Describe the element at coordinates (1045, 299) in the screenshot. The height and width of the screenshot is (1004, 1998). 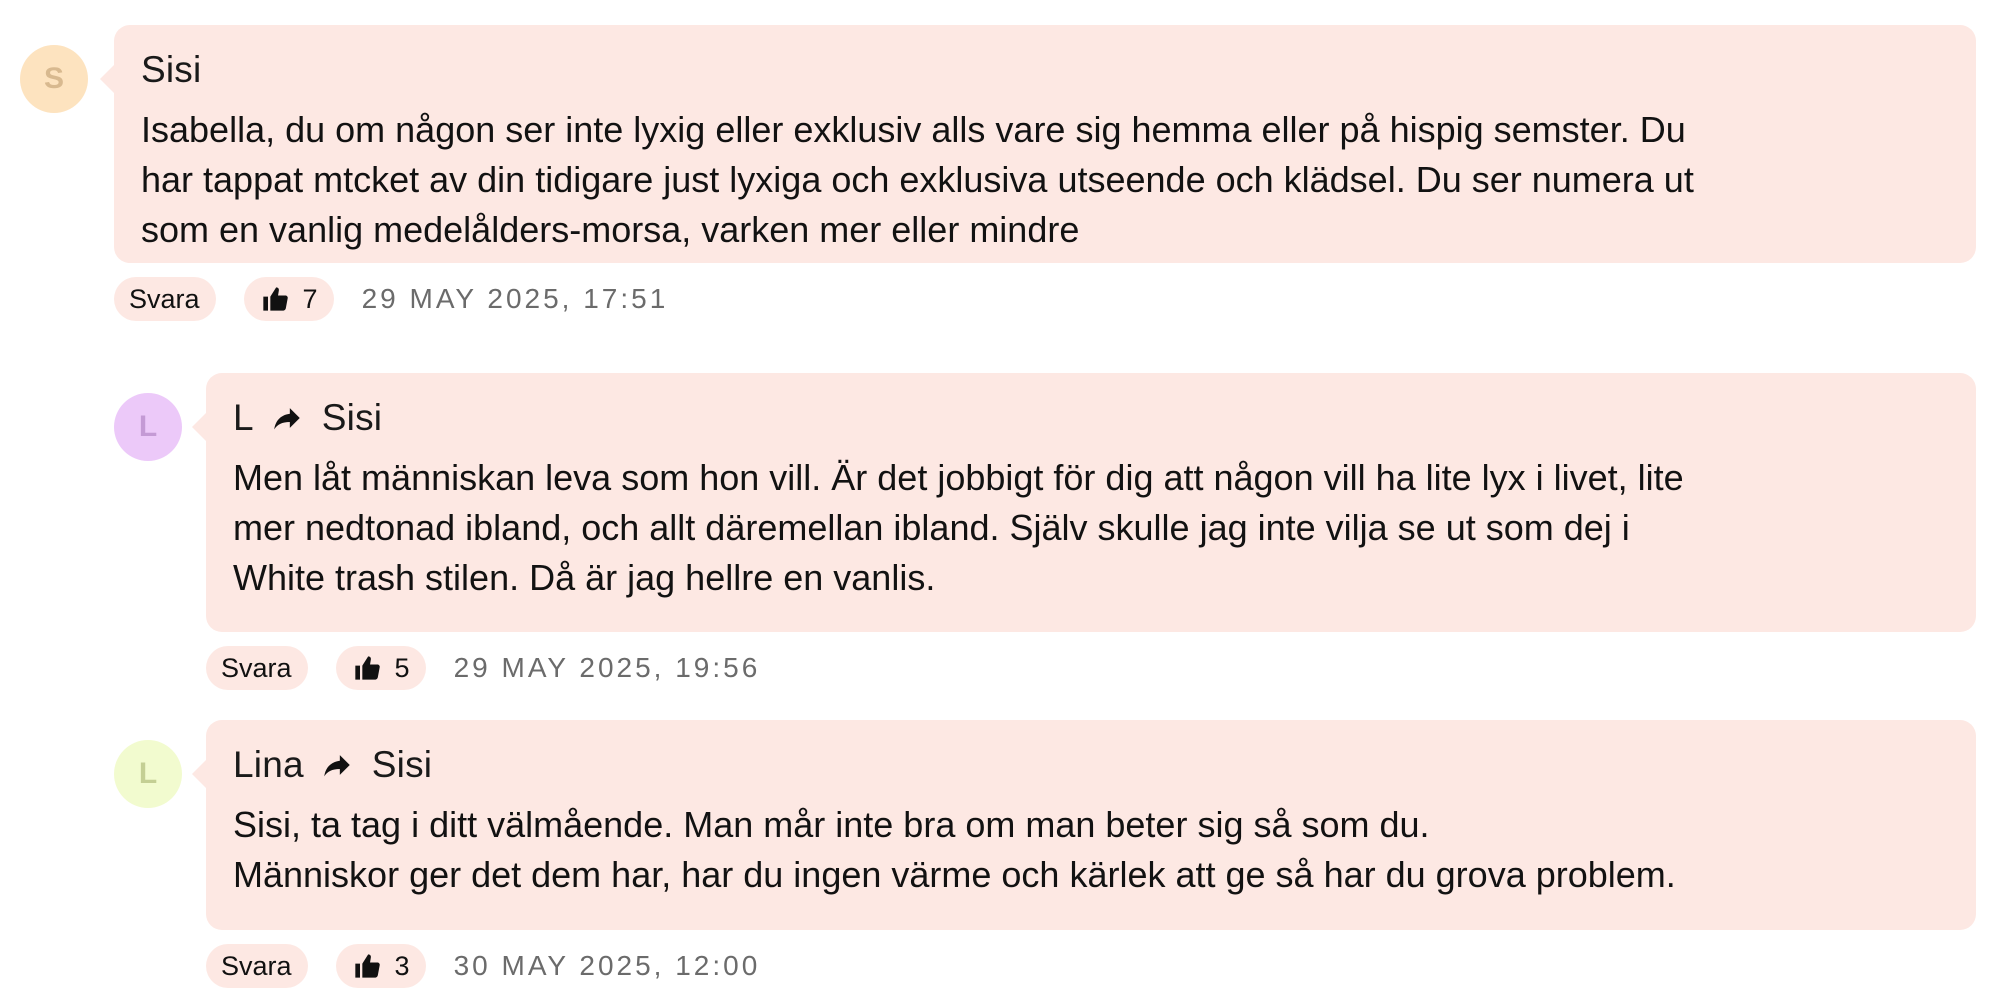
I see `comment-actions: Svara 7 29 MAY 2025, 17:51` at that location.